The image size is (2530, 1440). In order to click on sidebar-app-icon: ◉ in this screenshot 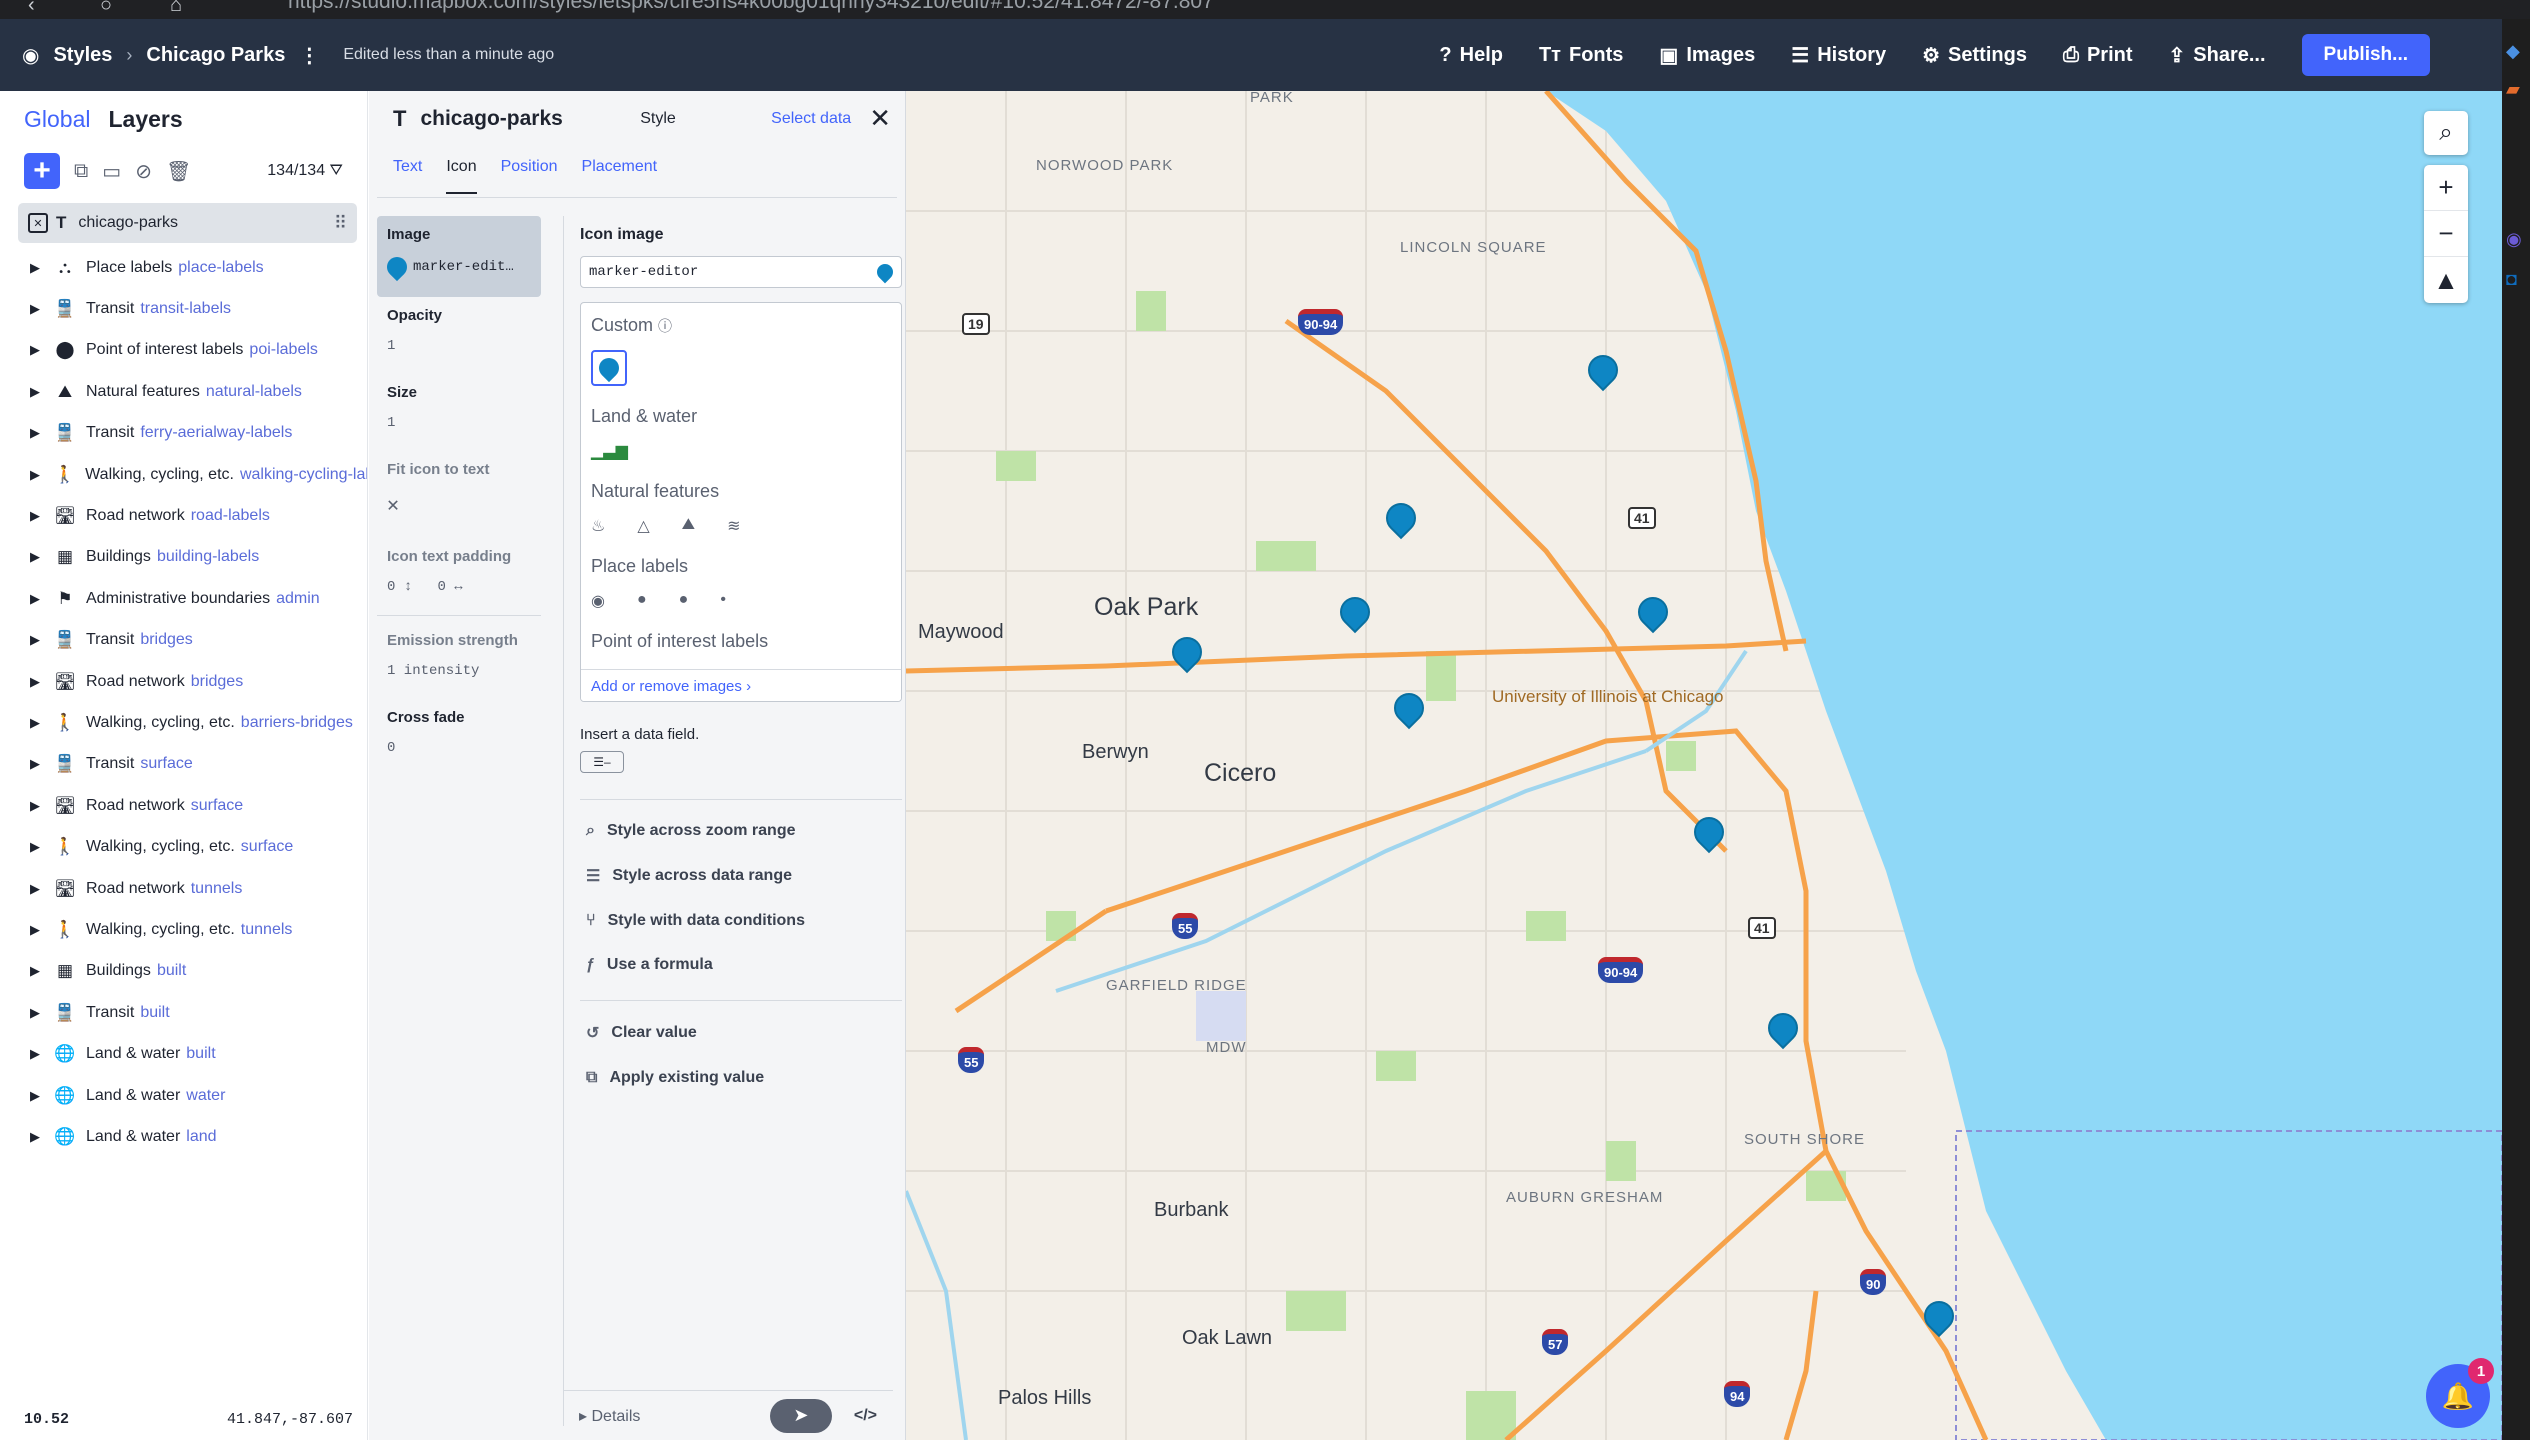, I will do `click(2514, 239)`.